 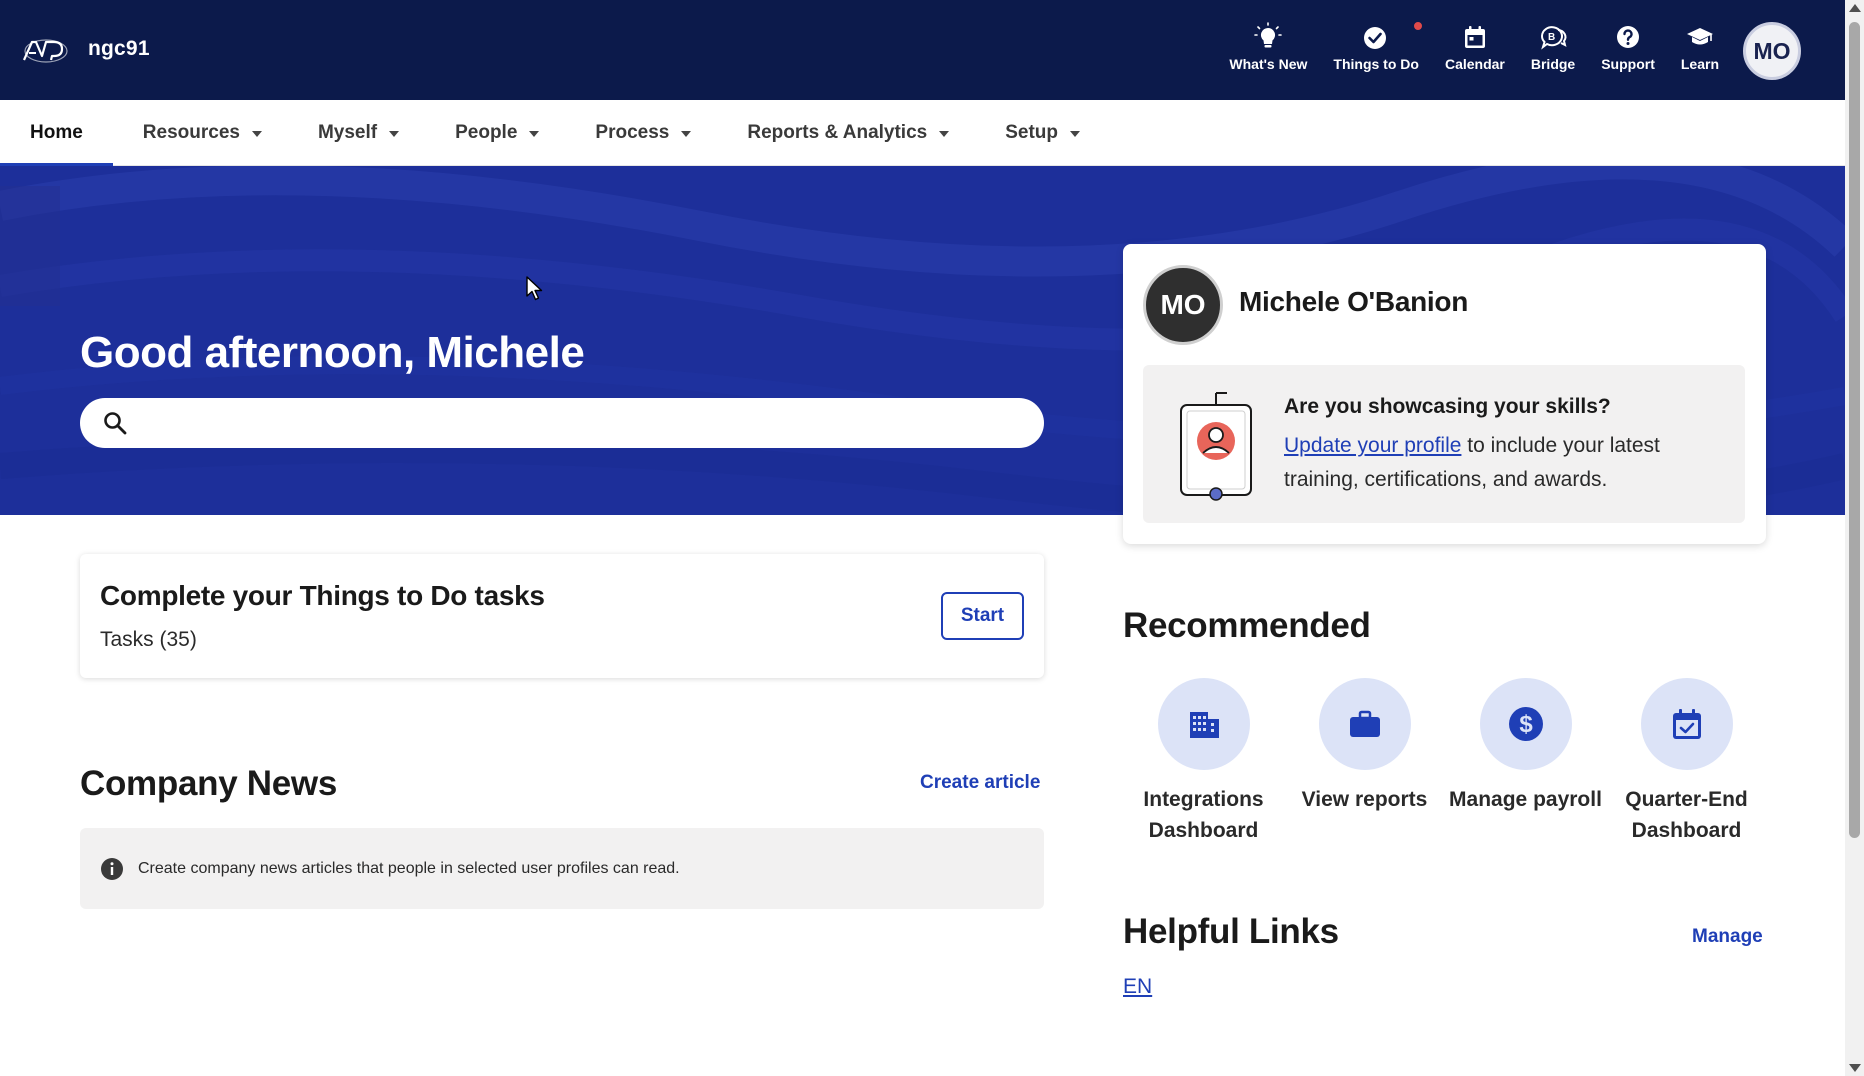 I want to click on quarter-end-dashboard-label: Quarter-End Dashboard, so click(x=1686, y=815).